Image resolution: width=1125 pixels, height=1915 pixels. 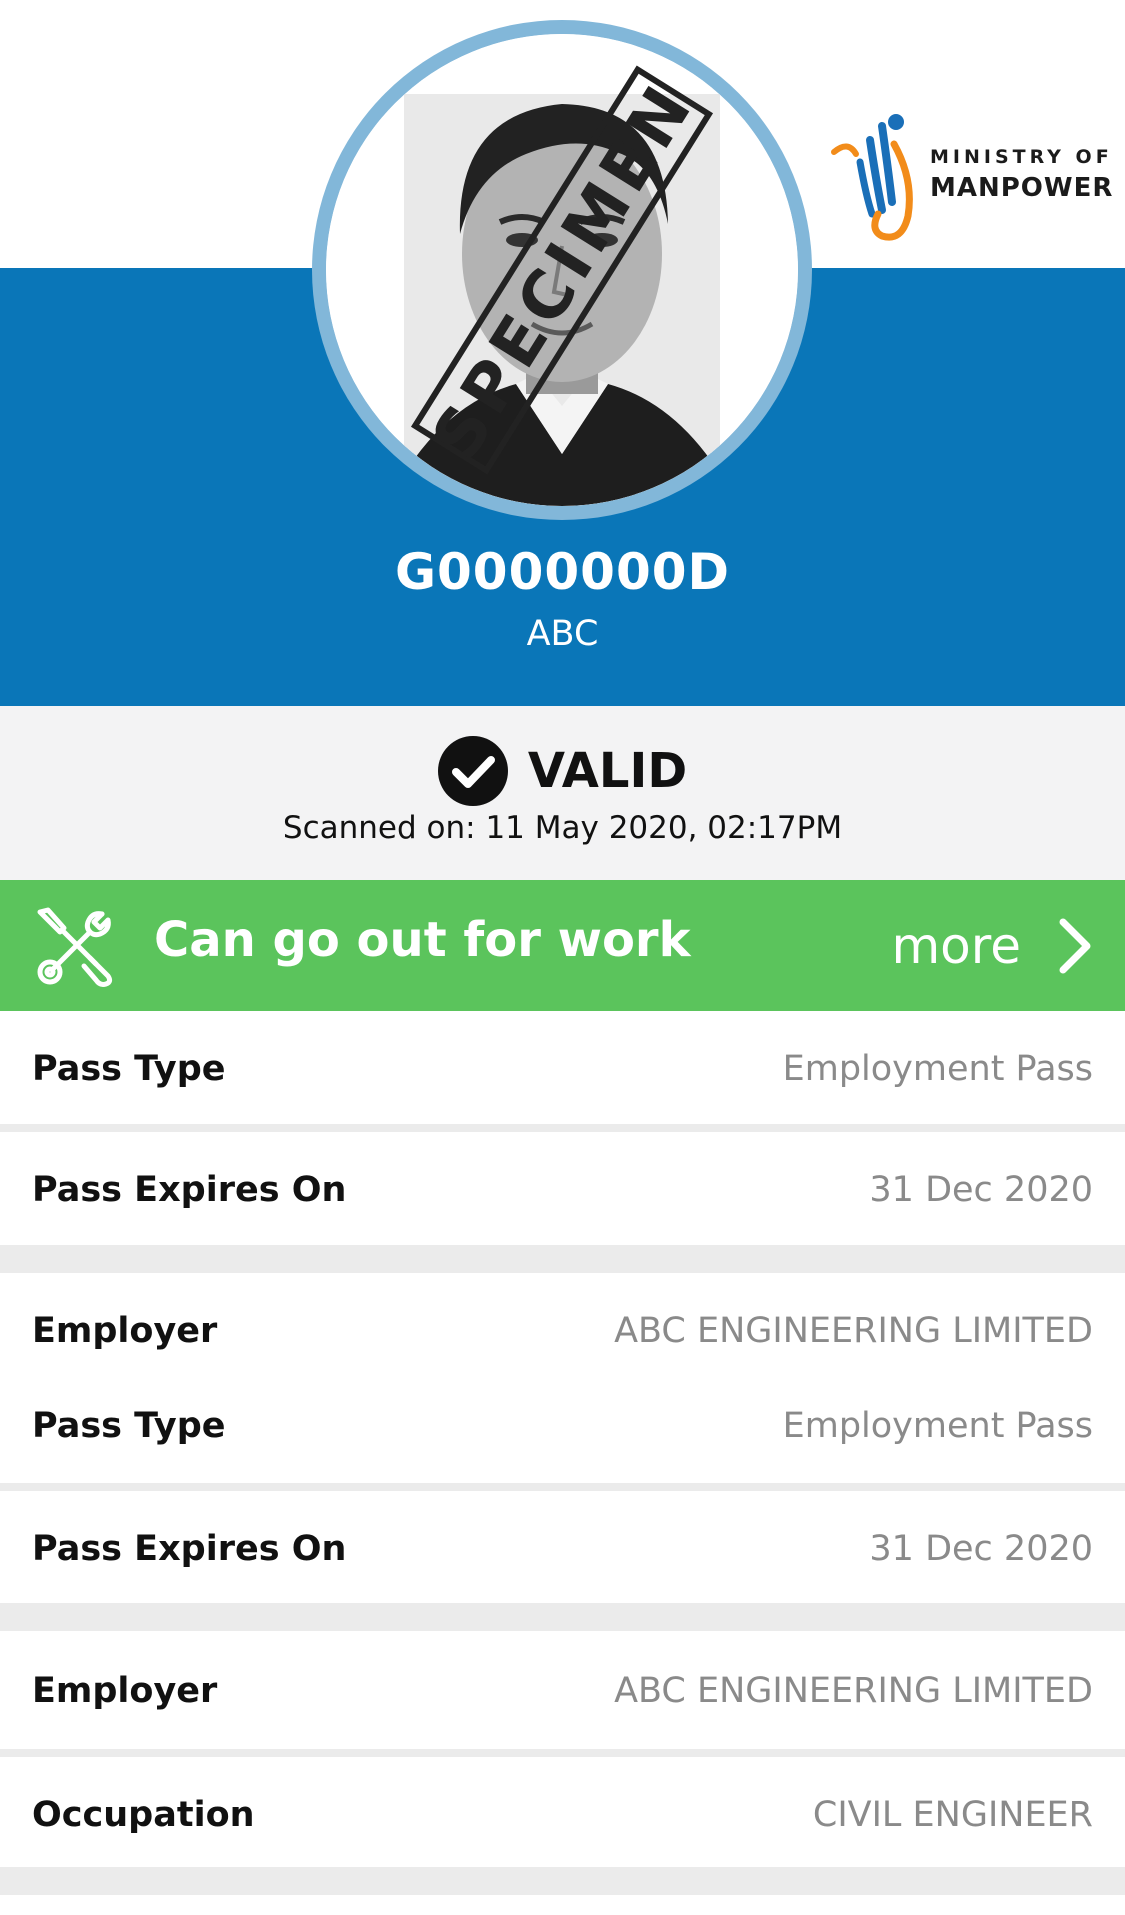 What do you see at coordinates (562, 1812) in the screenshot?
I see `detail-row-occupation: Occupation CIVIL ENGINEER` at bounding box center [562, 1812].